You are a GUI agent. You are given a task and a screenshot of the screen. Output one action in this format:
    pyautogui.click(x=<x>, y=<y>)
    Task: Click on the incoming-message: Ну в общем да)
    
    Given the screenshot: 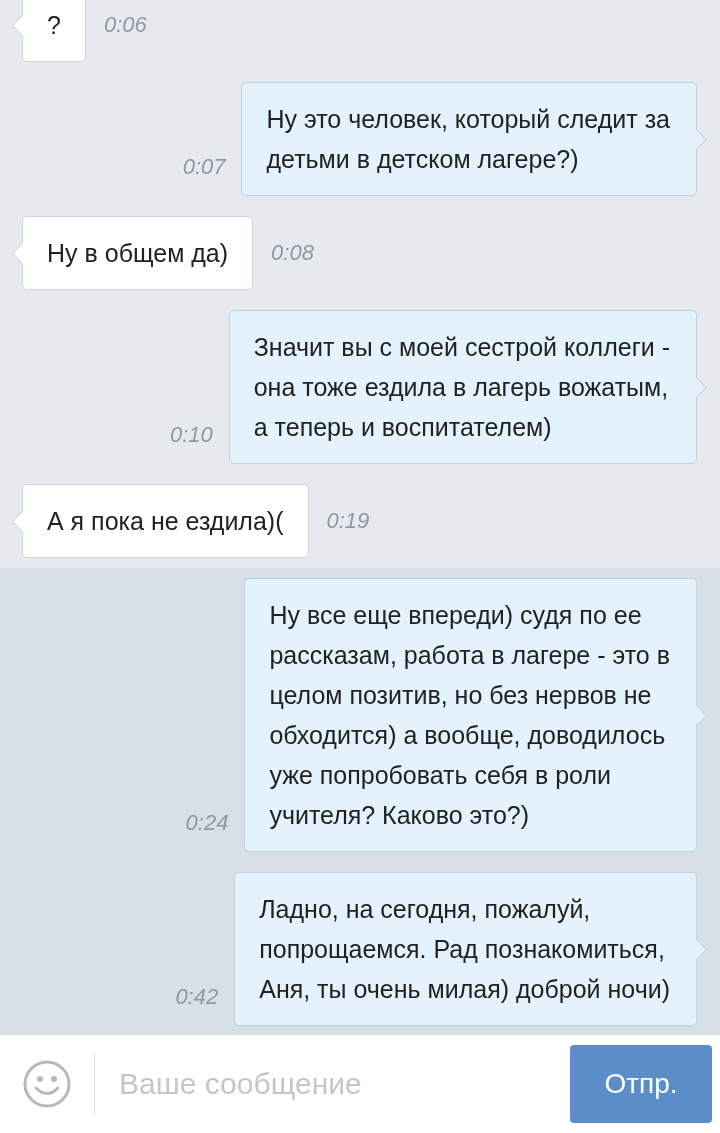 What is the action you would take?
    pyautogui.click(x=133, y=253)
    